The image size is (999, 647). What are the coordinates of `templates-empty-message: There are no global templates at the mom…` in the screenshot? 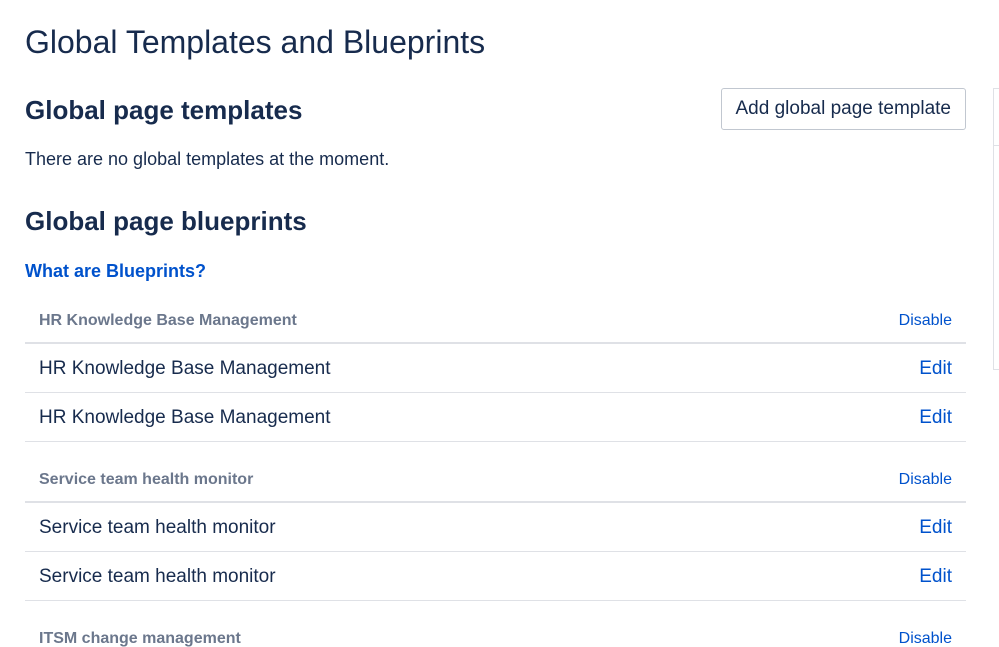 It's located at (207, 159).